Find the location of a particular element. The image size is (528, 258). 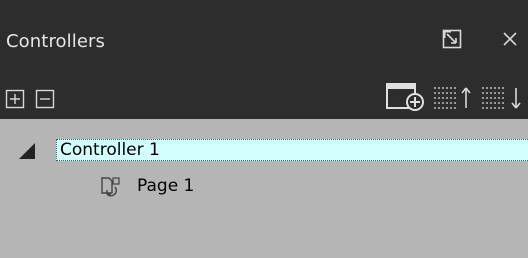

tree-item-label: Controller 1 is located at coordinates (292, 150).